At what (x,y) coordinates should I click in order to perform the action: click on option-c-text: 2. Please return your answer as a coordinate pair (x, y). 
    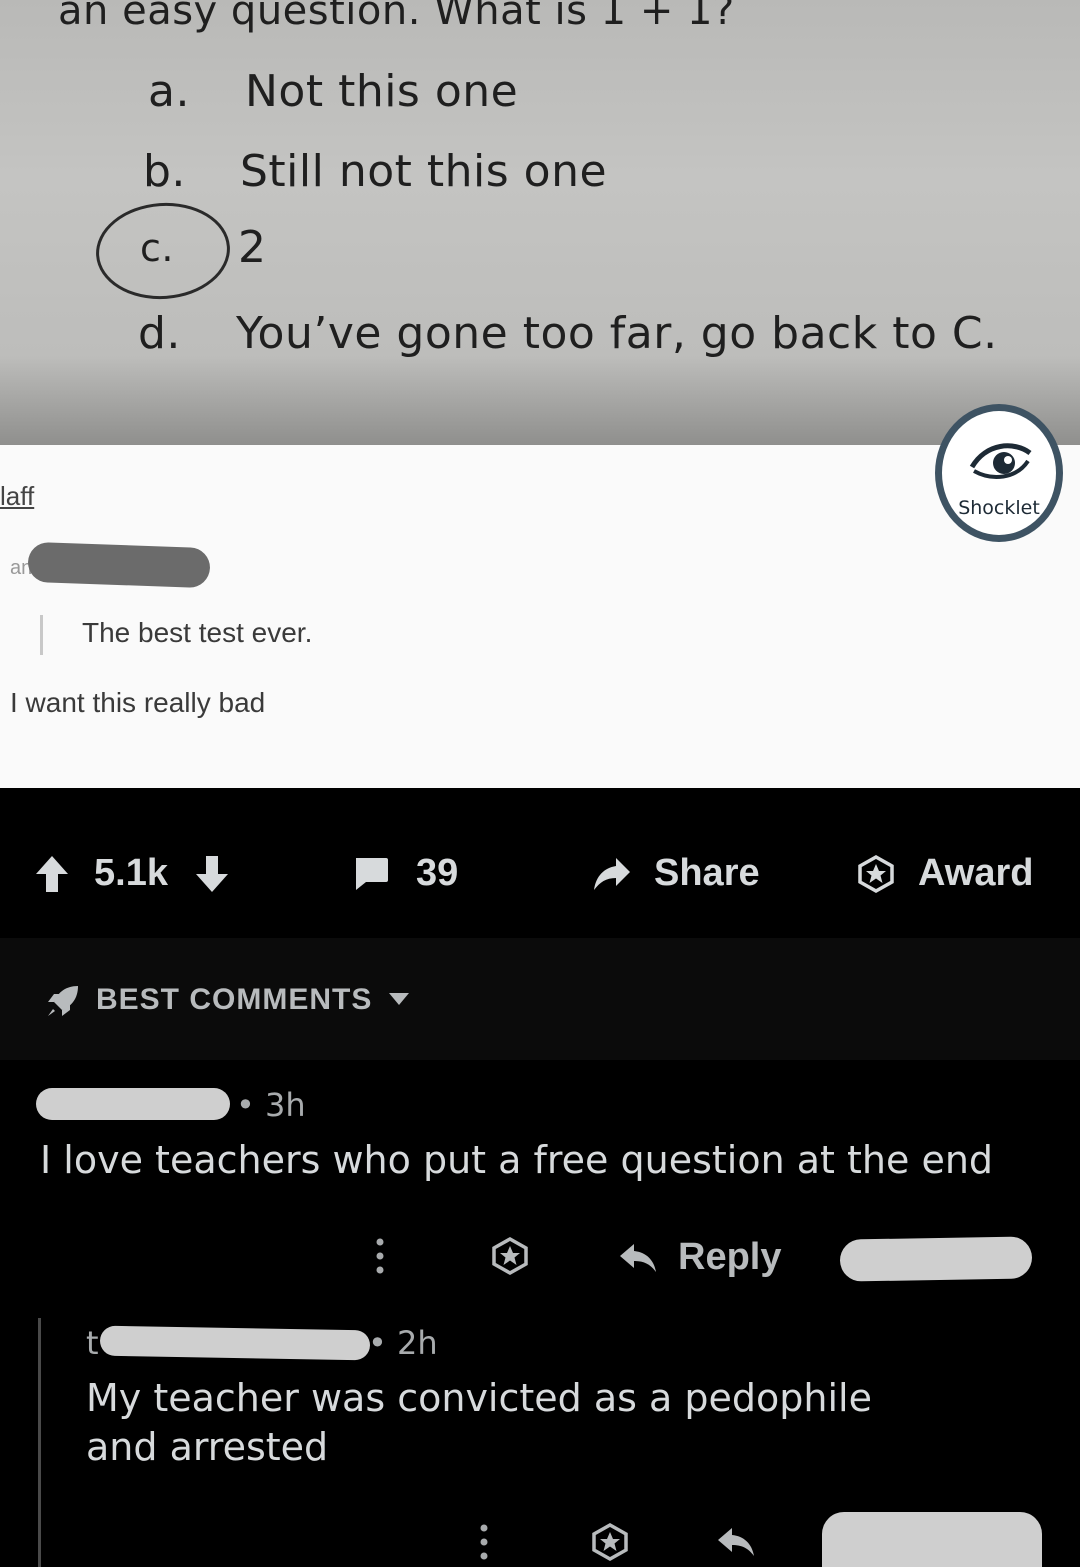
    Looking at the image, I should click on (252, 247).